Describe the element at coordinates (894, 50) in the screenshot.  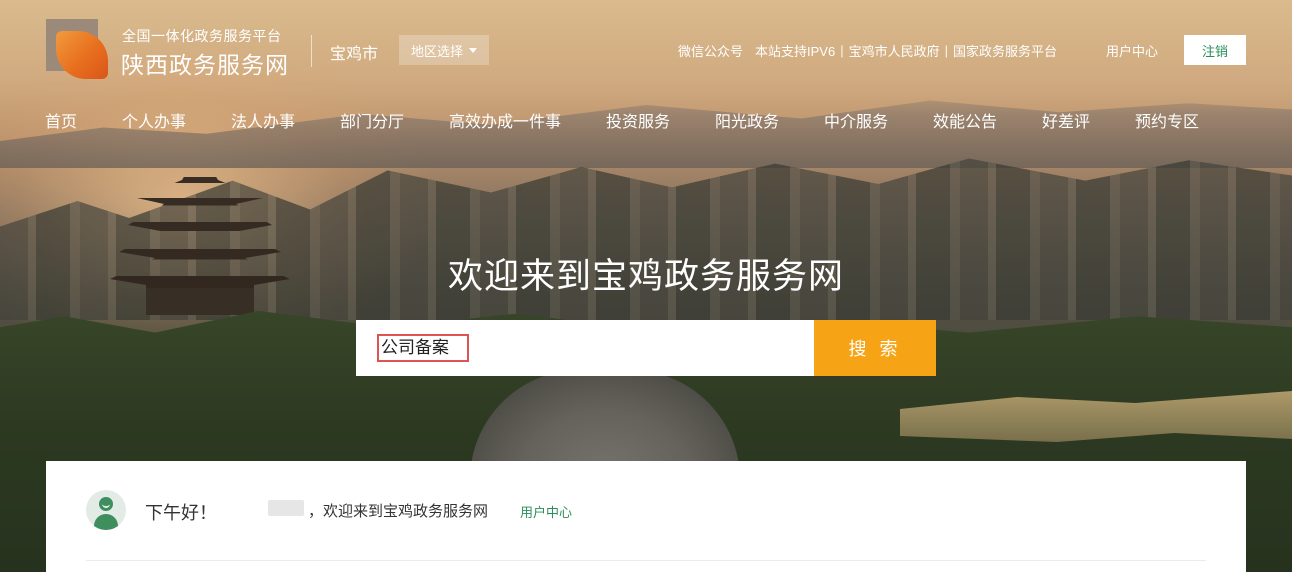
I see `link-city-gov: 宝鸡市人民政府` at that location.